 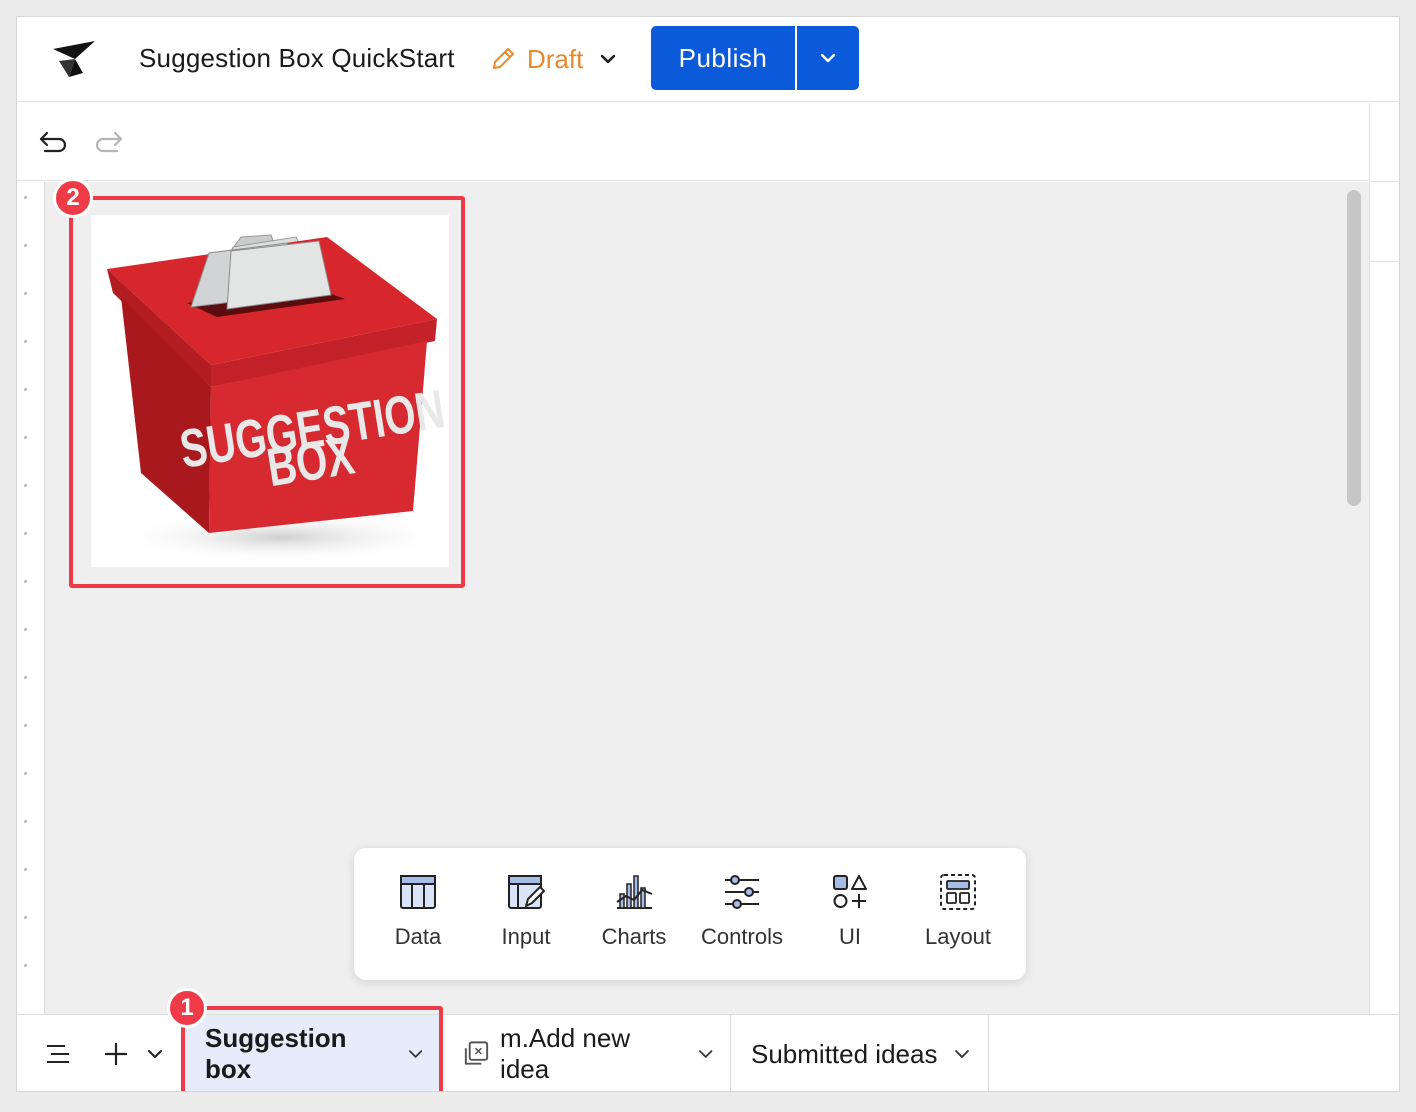 What do you see at coordinates (526, 936) in the screenshot?
I see `element-input-label: Input` at bounding box center [526, 936].